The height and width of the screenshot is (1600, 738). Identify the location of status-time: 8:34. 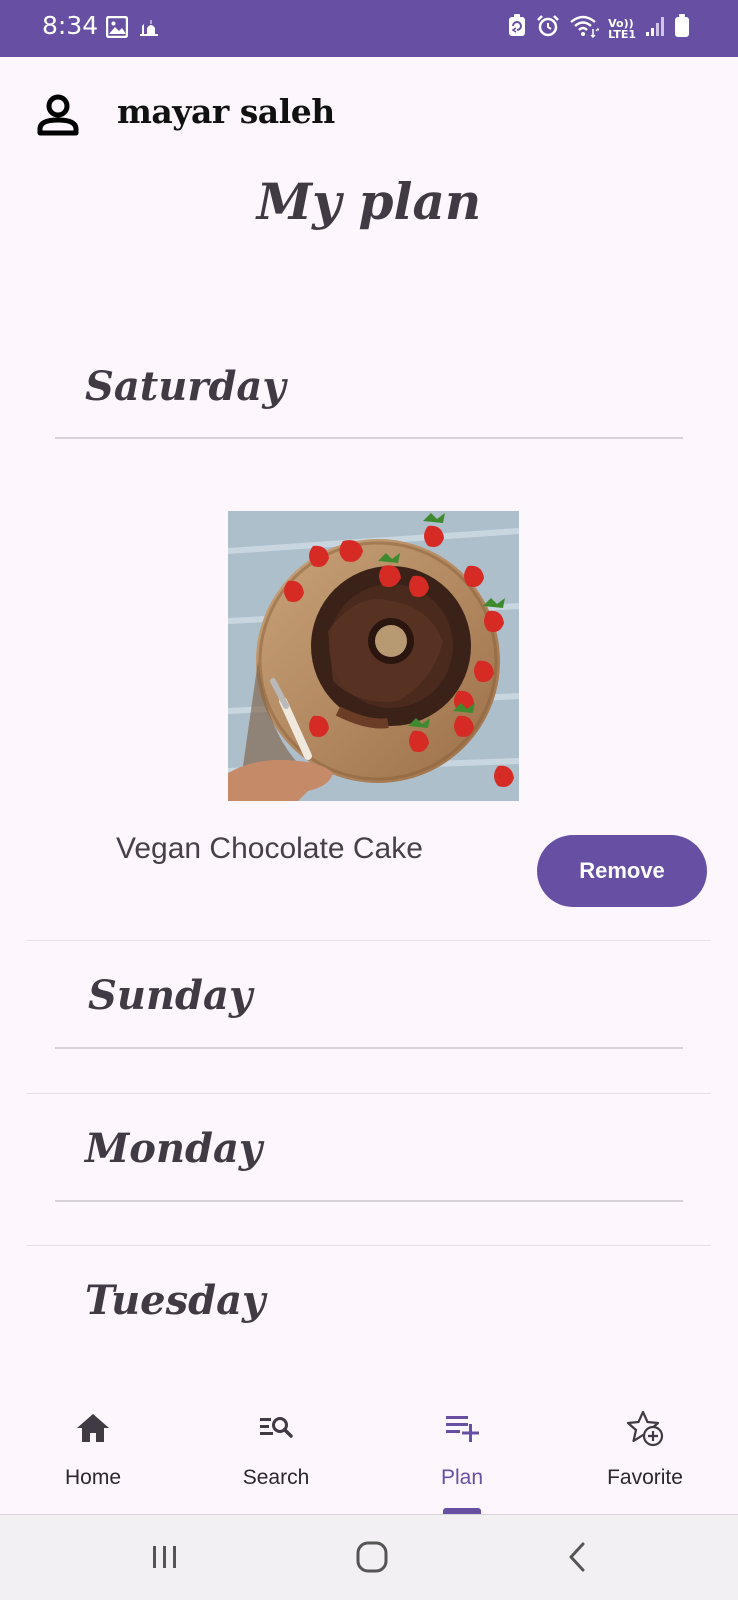
(70, 25).